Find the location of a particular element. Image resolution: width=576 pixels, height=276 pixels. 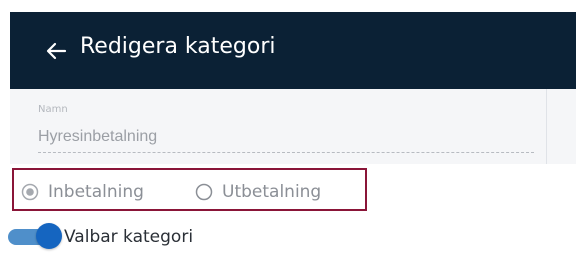

back-button is located at coordinates (56, 51).